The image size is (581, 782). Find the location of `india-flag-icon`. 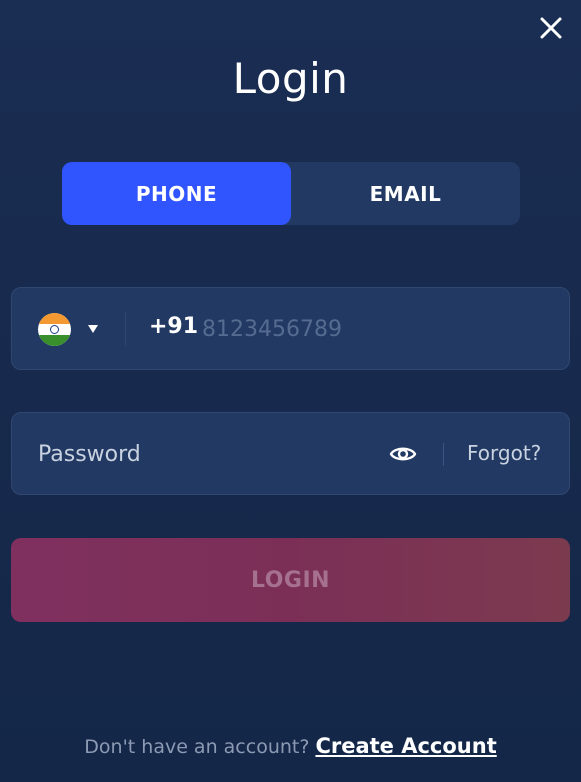

india-flag-icon is located at coordinates (54, 329).